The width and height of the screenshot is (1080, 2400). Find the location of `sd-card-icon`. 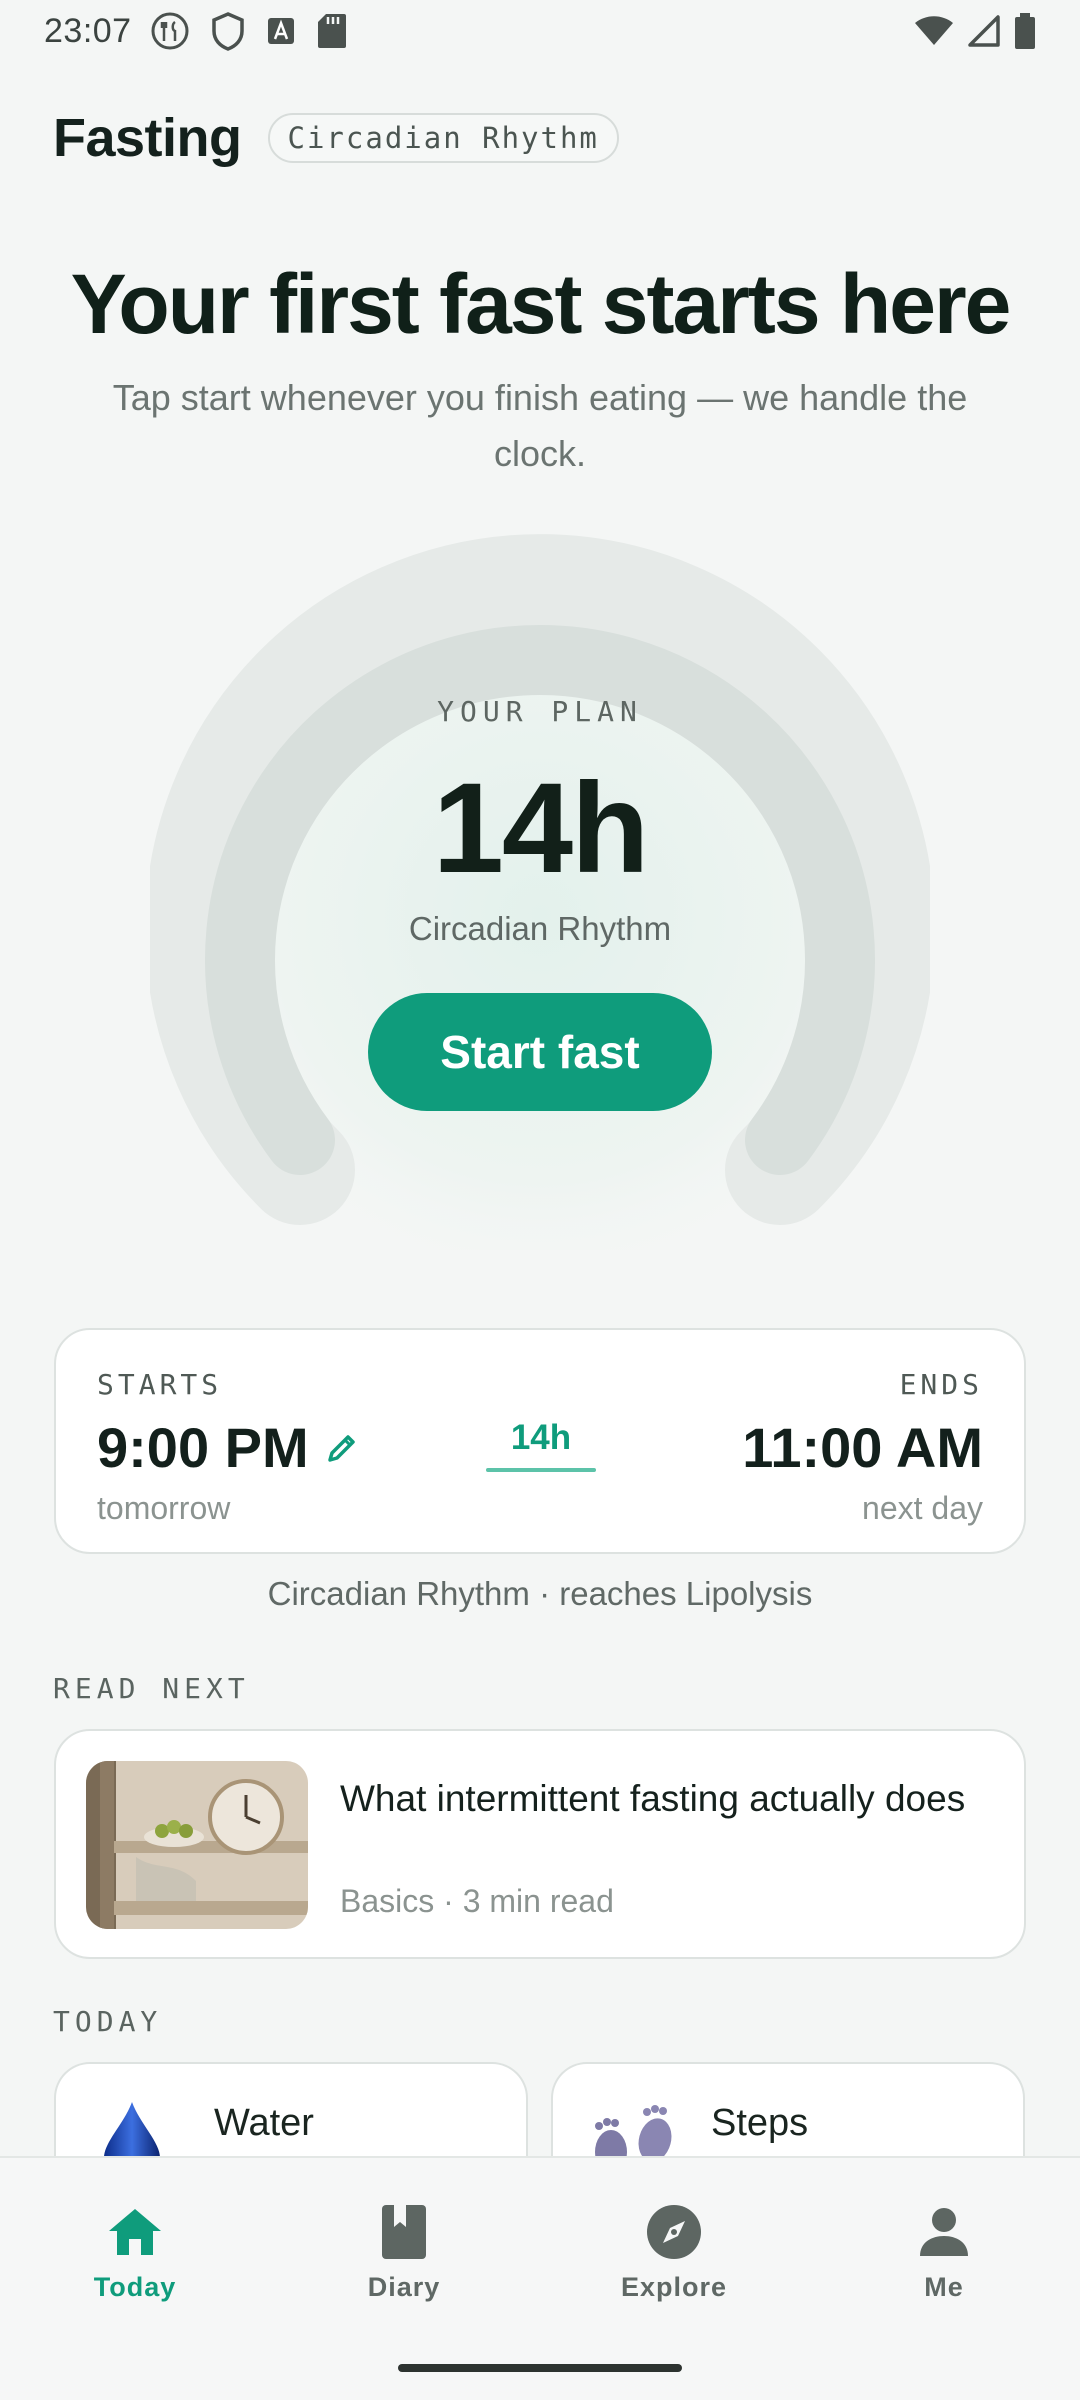

sd-card-icon is located at coordinates (332, 31).